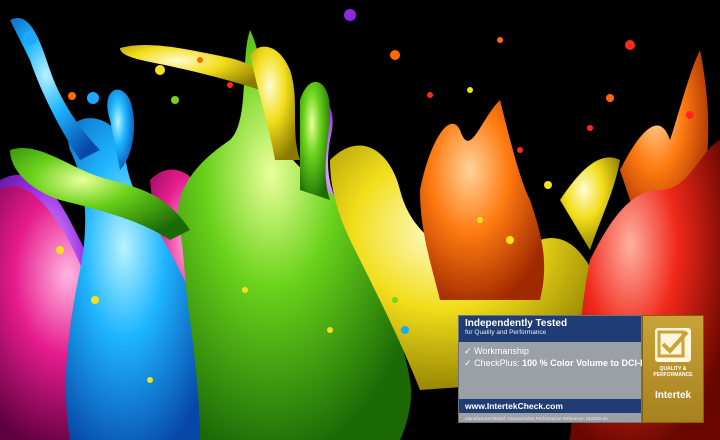  What do you see at coordinates (673, 395) in the screenshot?
I see `intertek-logo: Intertek` at bounding box center [673, 395].